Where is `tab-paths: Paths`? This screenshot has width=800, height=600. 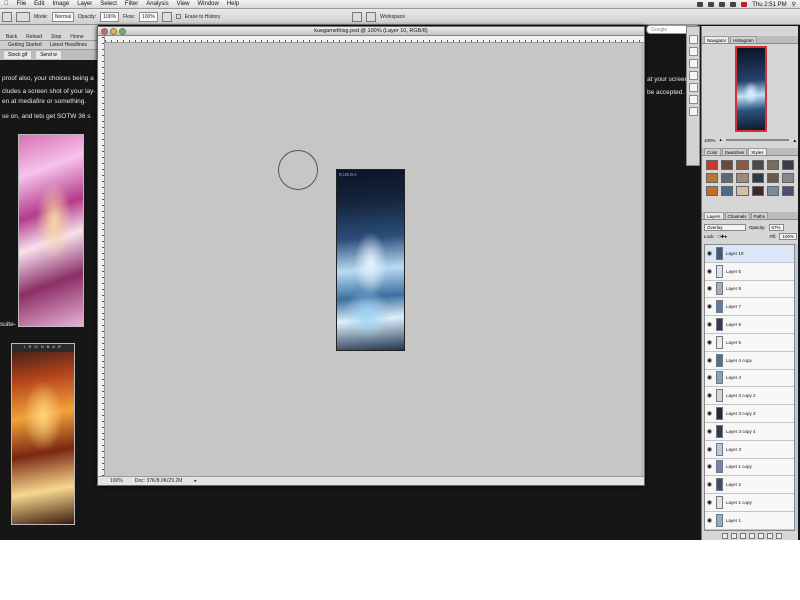 tab-paths: Paths is located at coordinates (759, 215).